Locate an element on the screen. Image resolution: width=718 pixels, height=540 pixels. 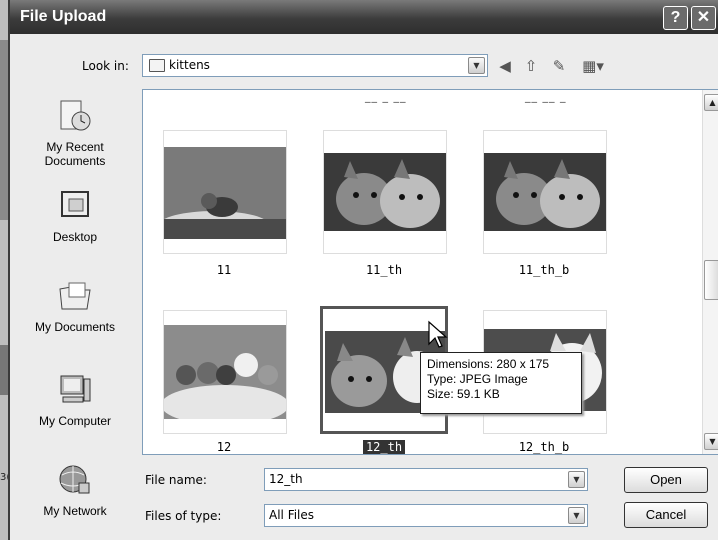
cancel-button: Cancel is located at coordinates (666, 515).